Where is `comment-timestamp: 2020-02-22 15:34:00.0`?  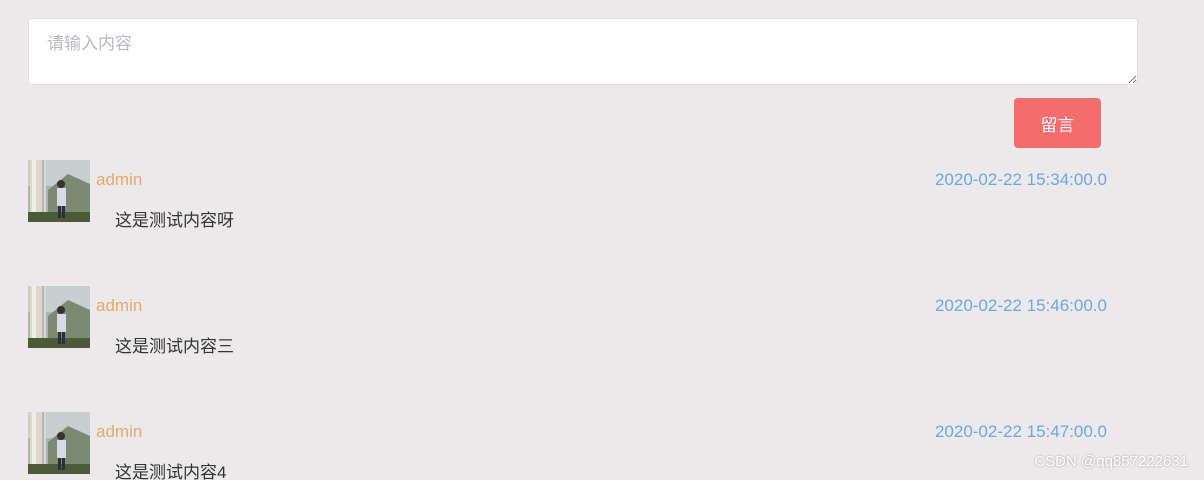
comment-timestamp: 2020-02-22 15:34:00.0 is located at coordinates (1020, 179).